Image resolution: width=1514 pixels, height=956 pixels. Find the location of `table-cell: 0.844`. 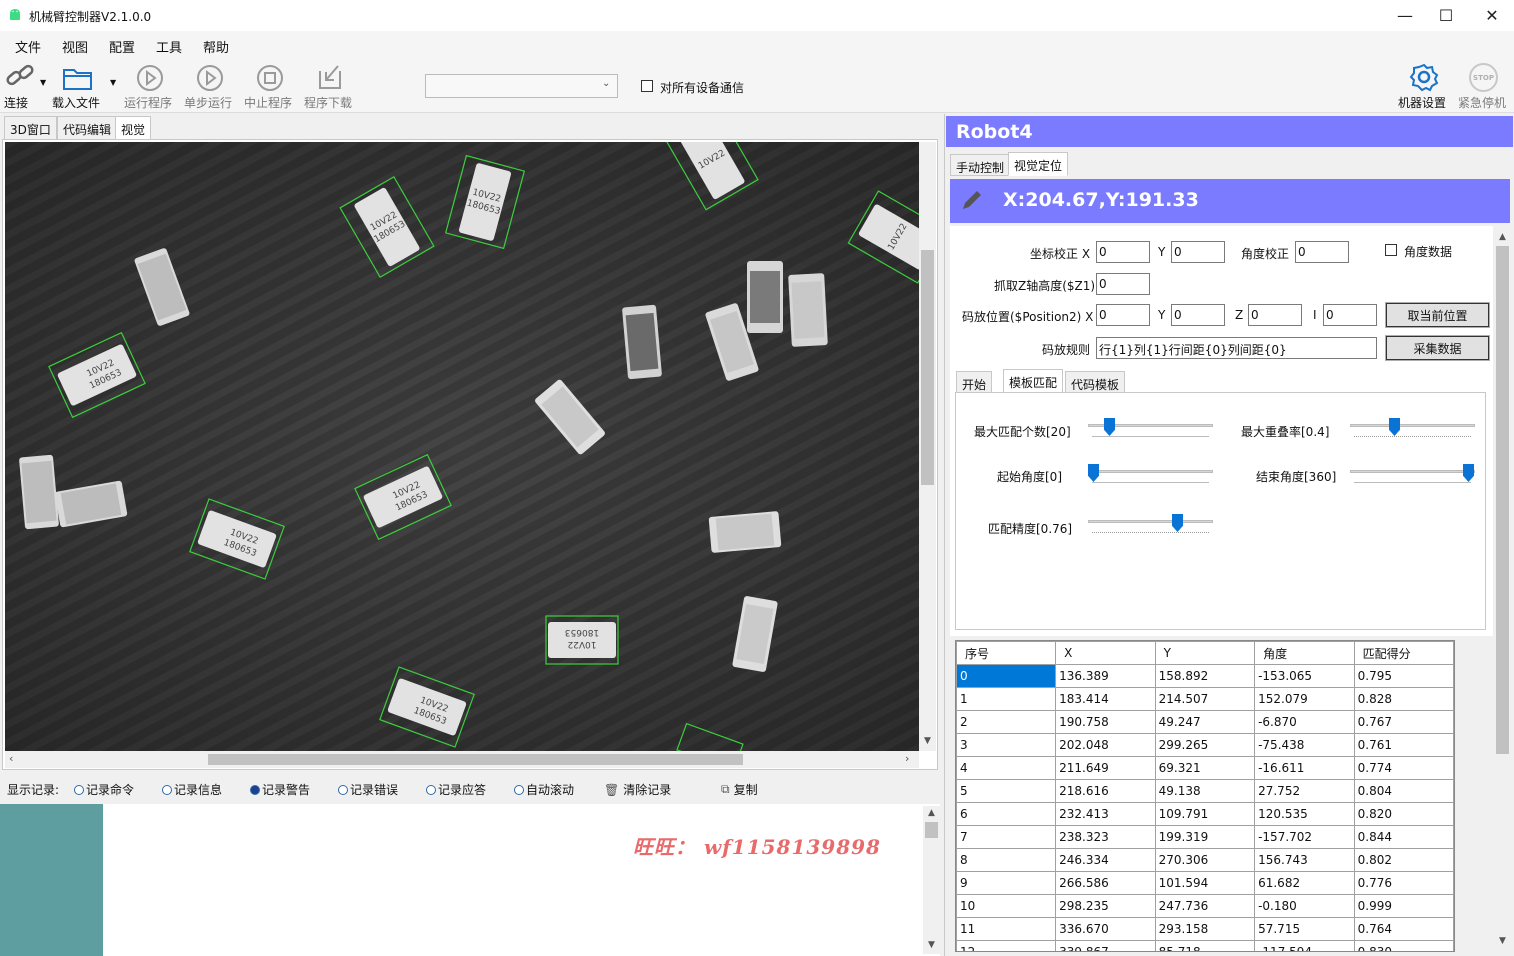

table-cell: 0.844 is located at coordinates (1403, 837).